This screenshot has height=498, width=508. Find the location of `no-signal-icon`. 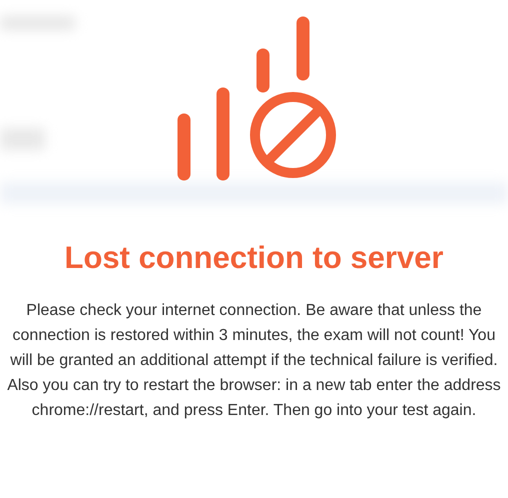

no-signal-icon is located at coordinates (257, 99).